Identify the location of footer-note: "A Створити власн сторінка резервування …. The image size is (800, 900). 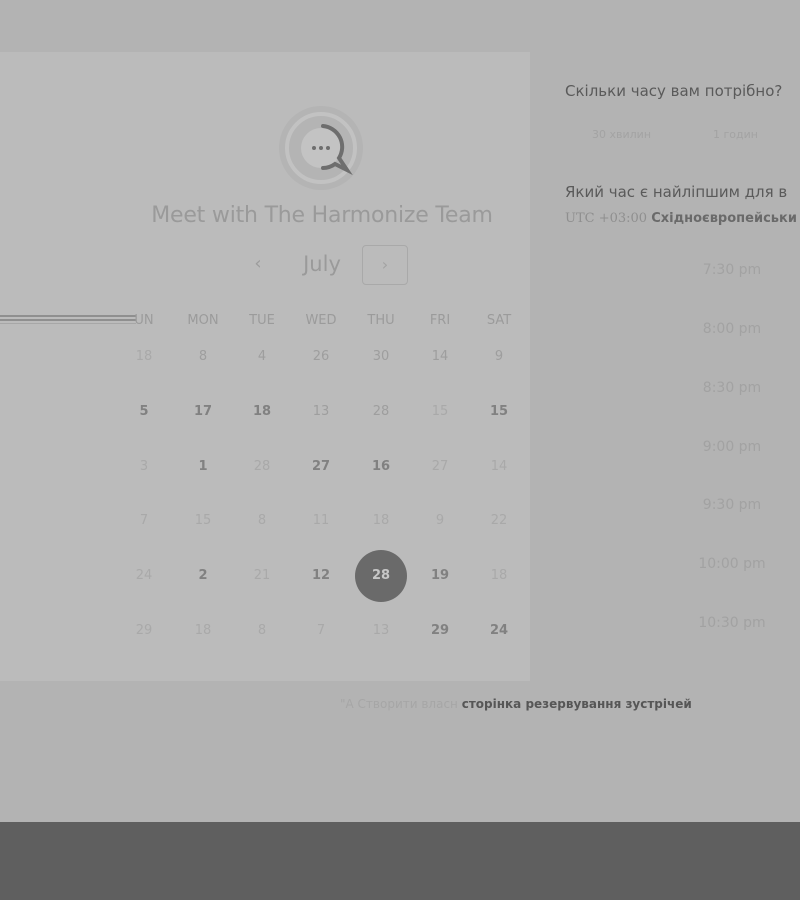
(516, 704).